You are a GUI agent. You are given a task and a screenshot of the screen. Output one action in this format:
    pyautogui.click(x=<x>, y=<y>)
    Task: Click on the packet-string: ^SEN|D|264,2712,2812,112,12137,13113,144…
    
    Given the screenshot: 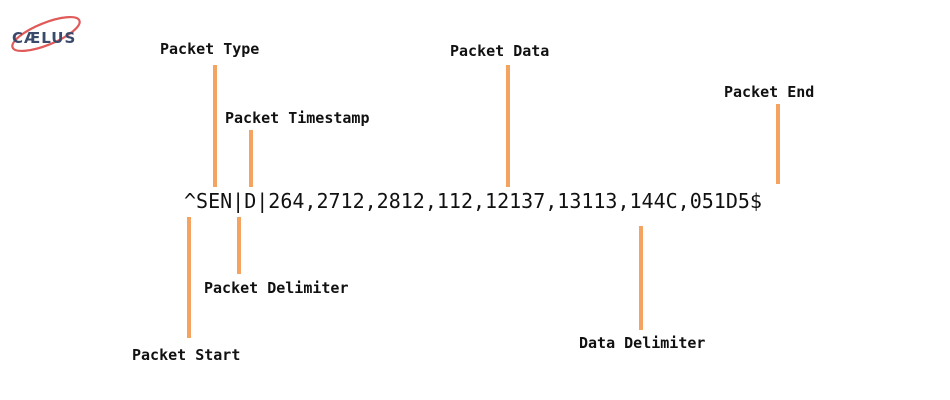 What is the action you would take?
    pyautogui.click(x=473, y=201)
    